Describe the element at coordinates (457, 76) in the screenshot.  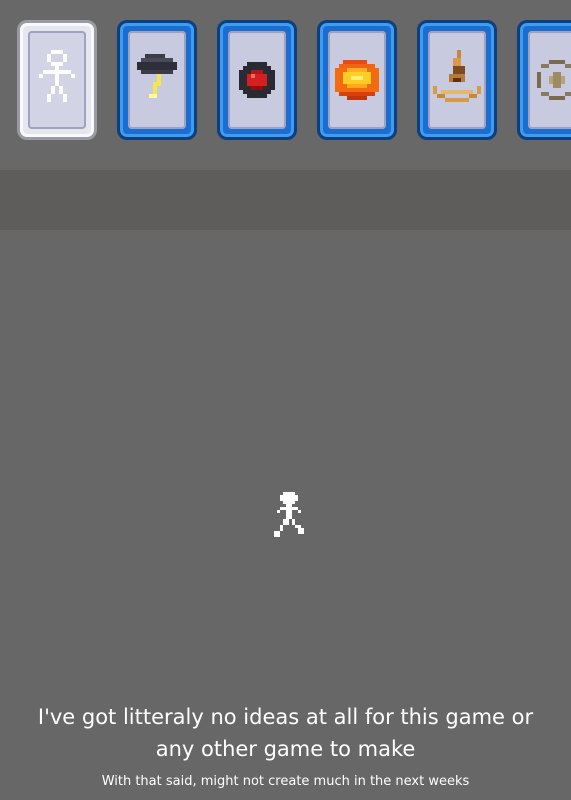
I see `flame-pit-icon` at that location.